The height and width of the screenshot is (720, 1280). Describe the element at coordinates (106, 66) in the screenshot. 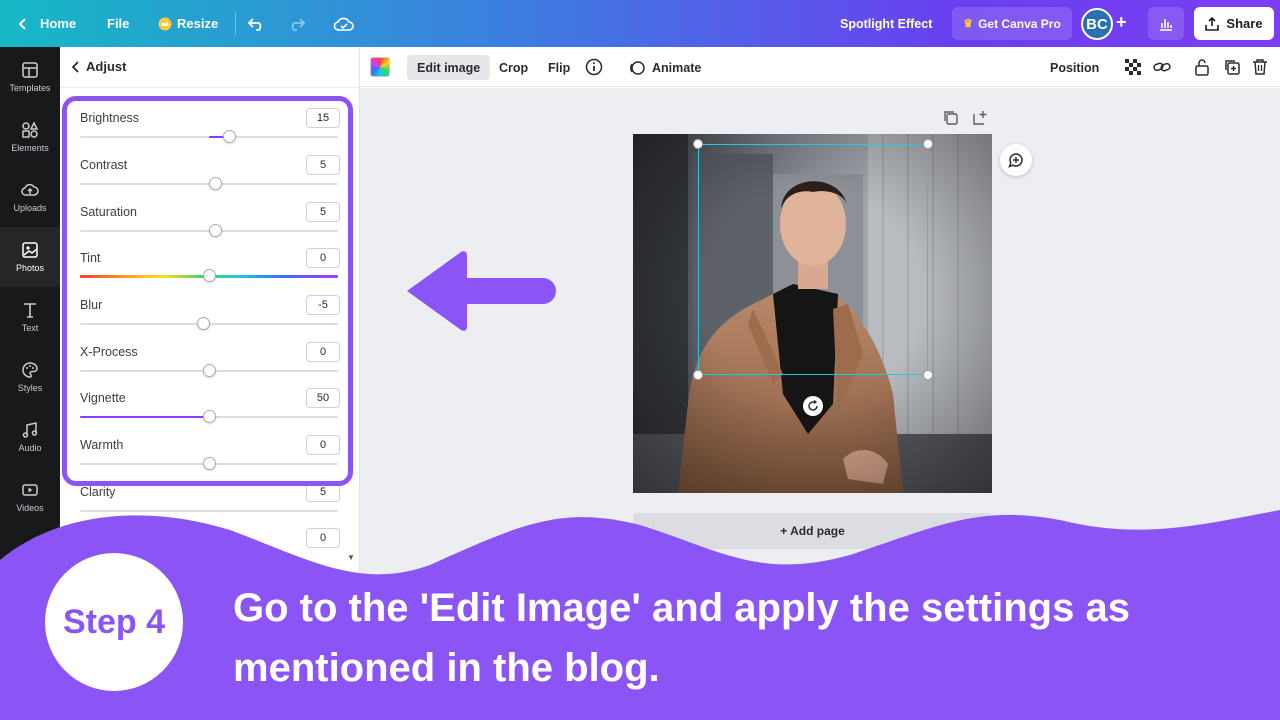

I see `panel-title: Adjust` at that location.